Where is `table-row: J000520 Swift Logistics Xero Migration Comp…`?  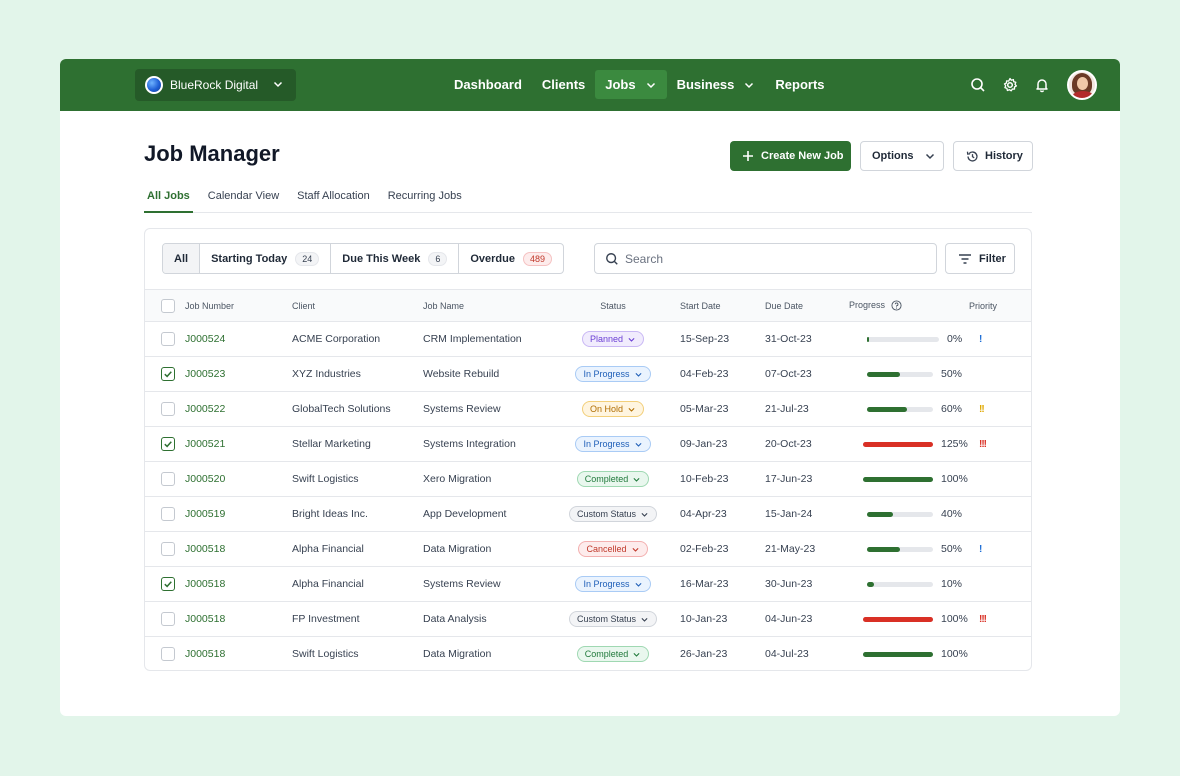 table-row: J000520 Swift Logistics Xero Migration Comp… is located at coordinates (588, 479).